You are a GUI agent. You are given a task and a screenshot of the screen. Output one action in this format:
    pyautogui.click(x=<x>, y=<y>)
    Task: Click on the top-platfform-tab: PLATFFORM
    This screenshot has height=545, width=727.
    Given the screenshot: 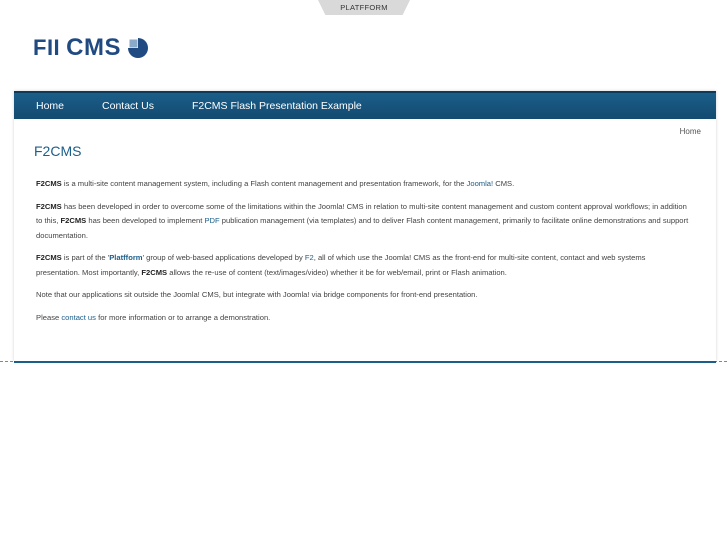 What is the action you would take?
    pyautogui.click(x=364, y=7)
    